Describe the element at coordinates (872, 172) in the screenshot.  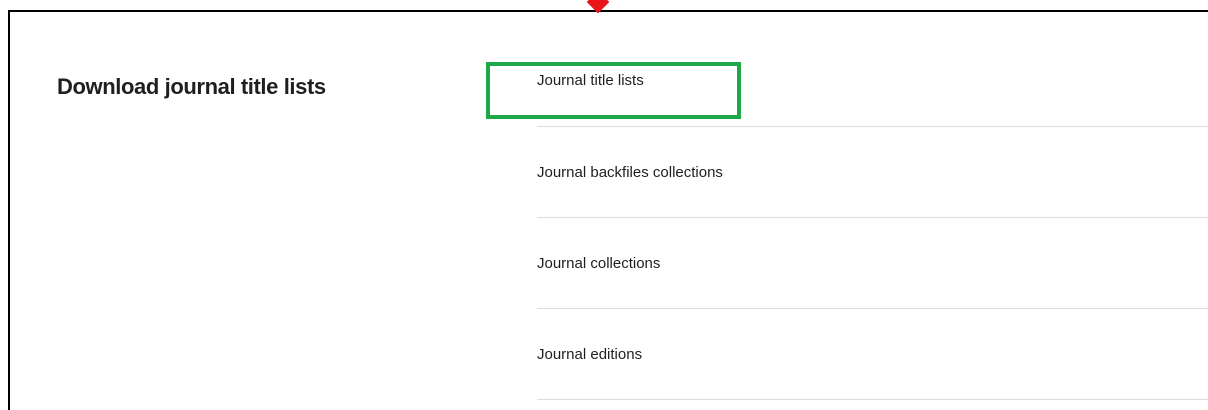
I see `link-journal-backfiles-collections: Journal backfiles collections` at that location.